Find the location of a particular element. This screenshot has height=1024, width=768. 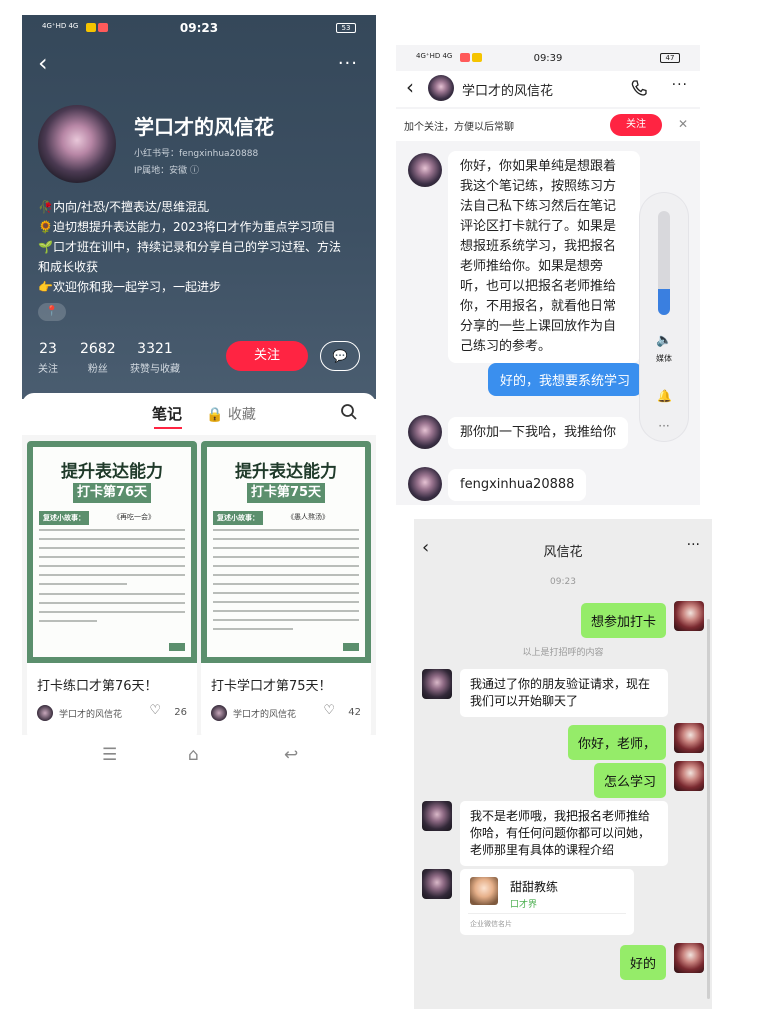

cover-story: 《再吃一会》 is located at coordinates (134, 517).